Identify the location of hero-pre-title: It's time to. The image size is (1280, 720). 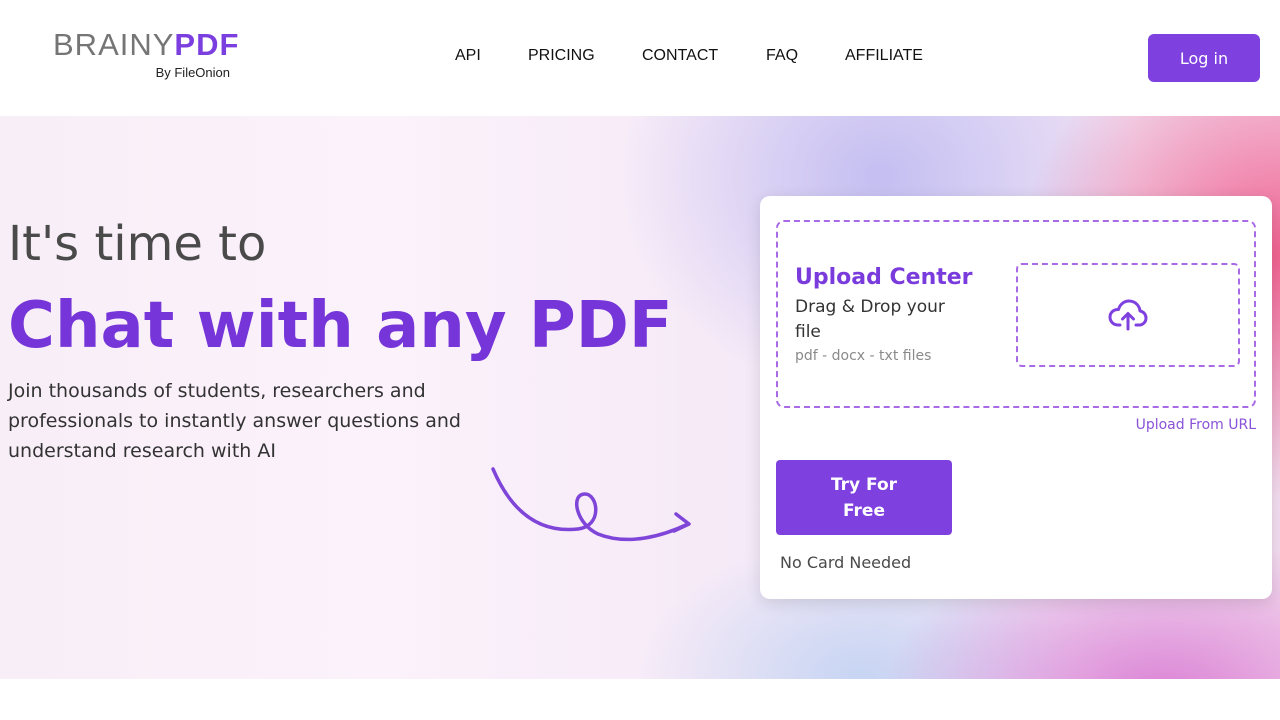
(137, 244).